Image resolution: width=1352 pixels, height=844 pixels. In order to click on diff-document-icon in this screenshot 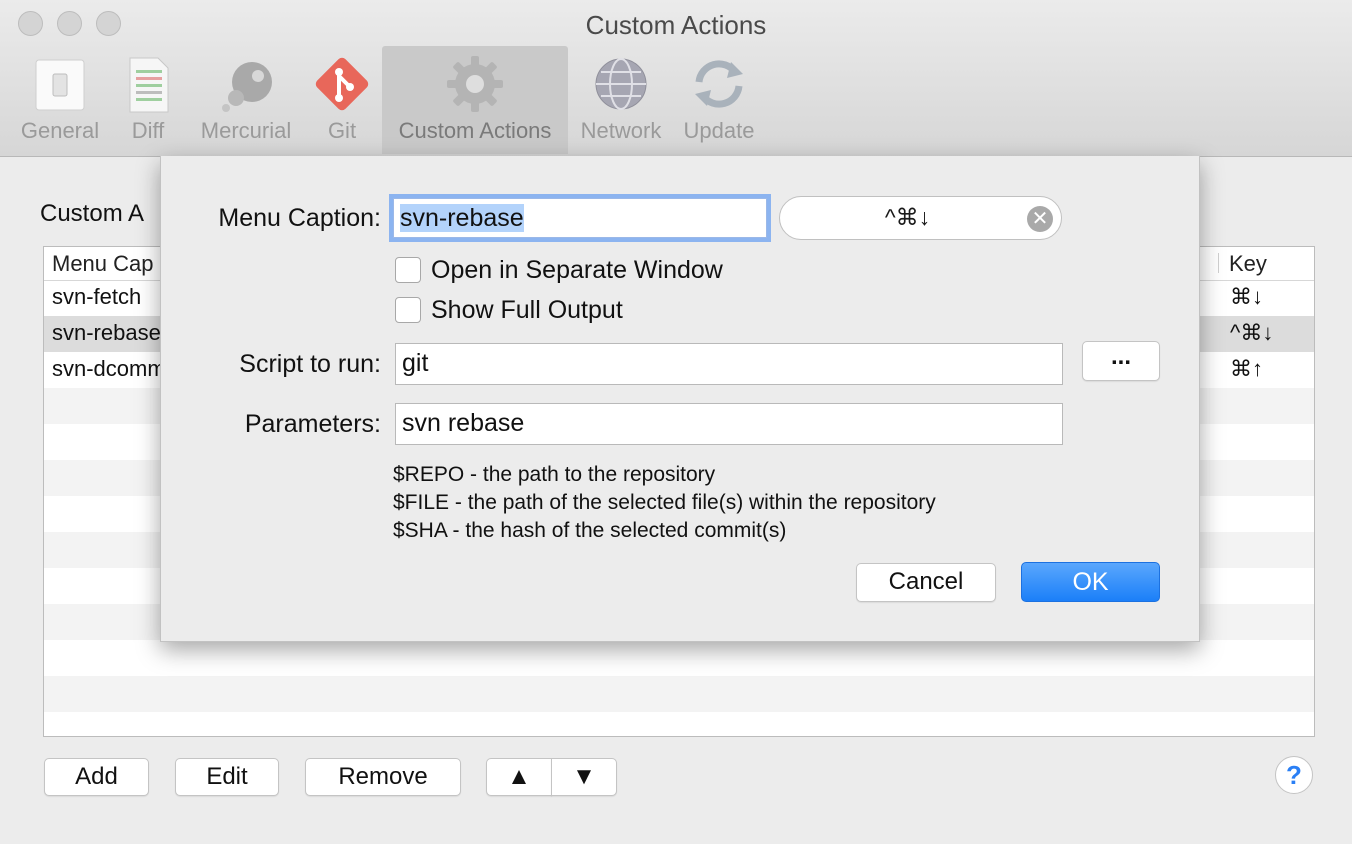, I will do `click(149, 85)`.